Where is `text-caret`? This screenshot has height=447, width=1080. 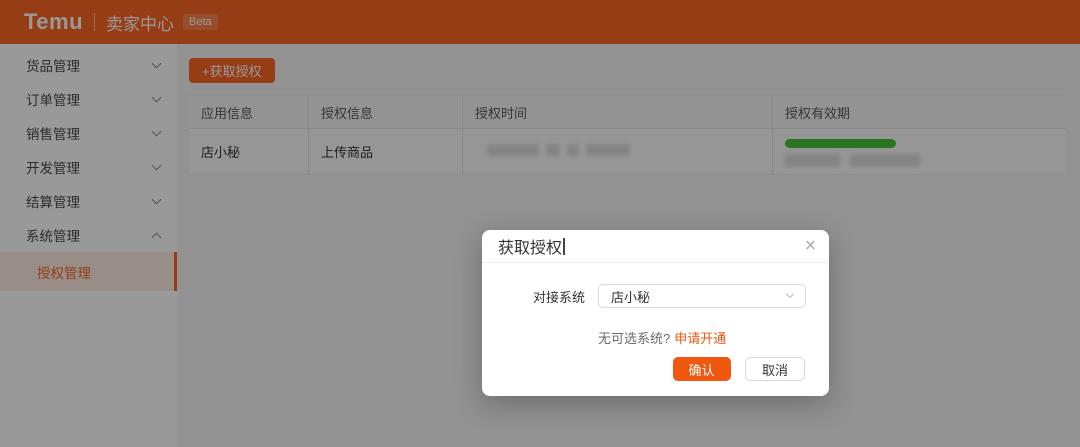
text-caret is located at coordinates (564, 246).